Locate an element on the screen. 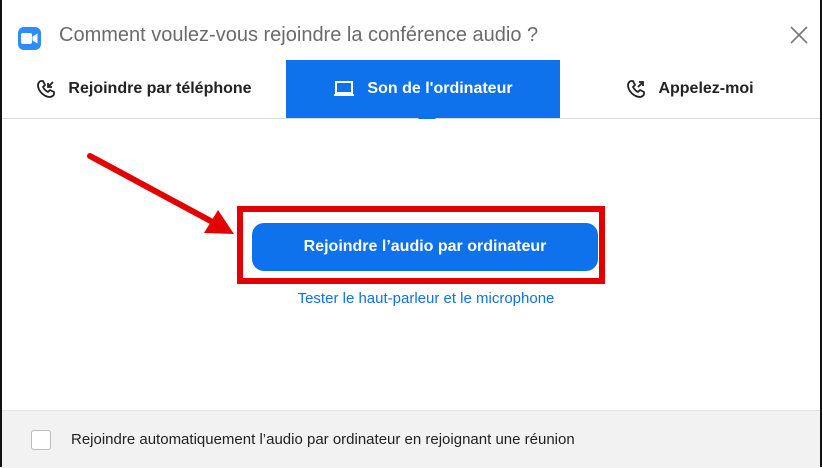 This screenshot has height=468, width=822. annotation-arrow-icon is located at coordinates (160, 193).